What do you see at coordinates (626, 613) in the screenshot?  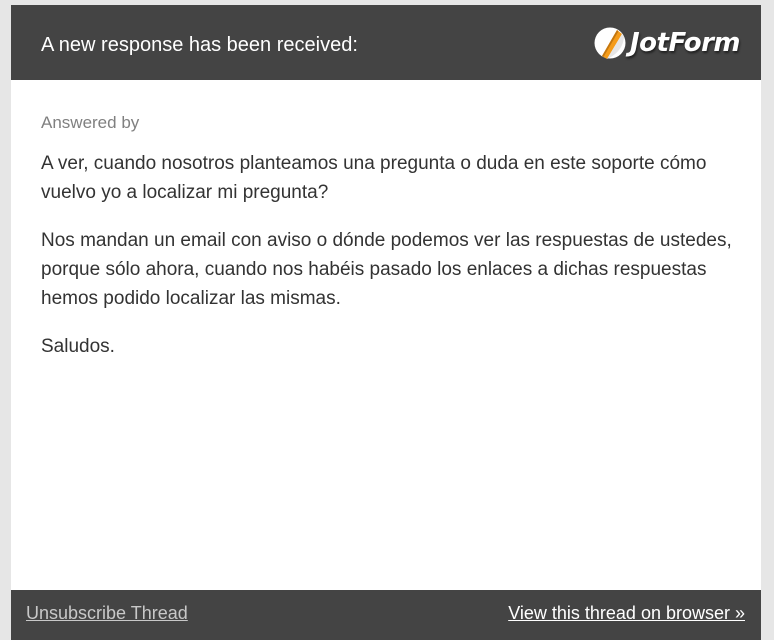 I see `view-thread-browser-link: View this thread on browser »` at bounding box center [626, 613].